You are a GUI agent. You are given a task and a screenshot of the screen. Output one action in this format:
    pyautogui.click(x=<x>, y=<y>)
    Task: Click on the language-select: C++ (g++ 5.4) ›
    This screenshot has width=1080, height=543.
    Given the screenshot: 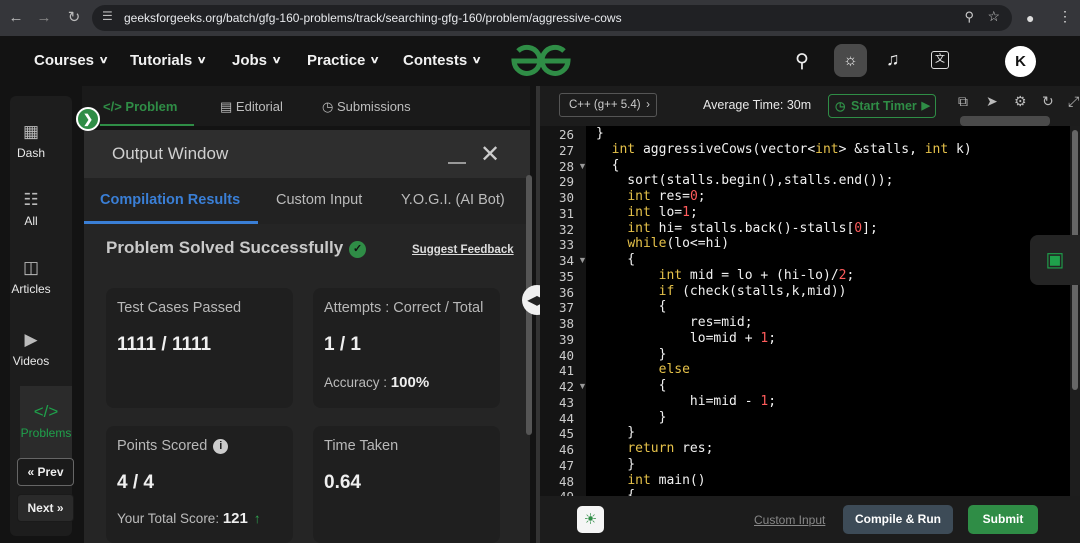 What is the action you would take?
    pyautogui.click(x=608, y=105)
    